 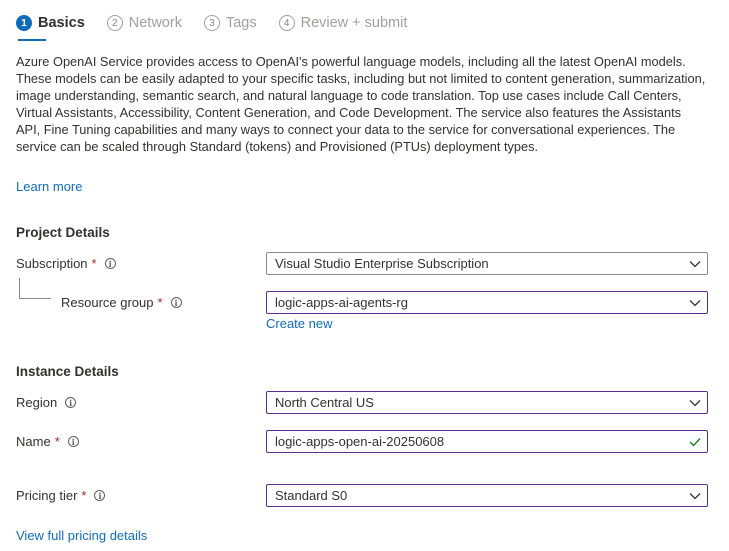 What do you see at coordinates (487, 441) in the screenshot?
I see `name-input: logic-apps-open-ai-20250608` at bounding box center [487, 441].